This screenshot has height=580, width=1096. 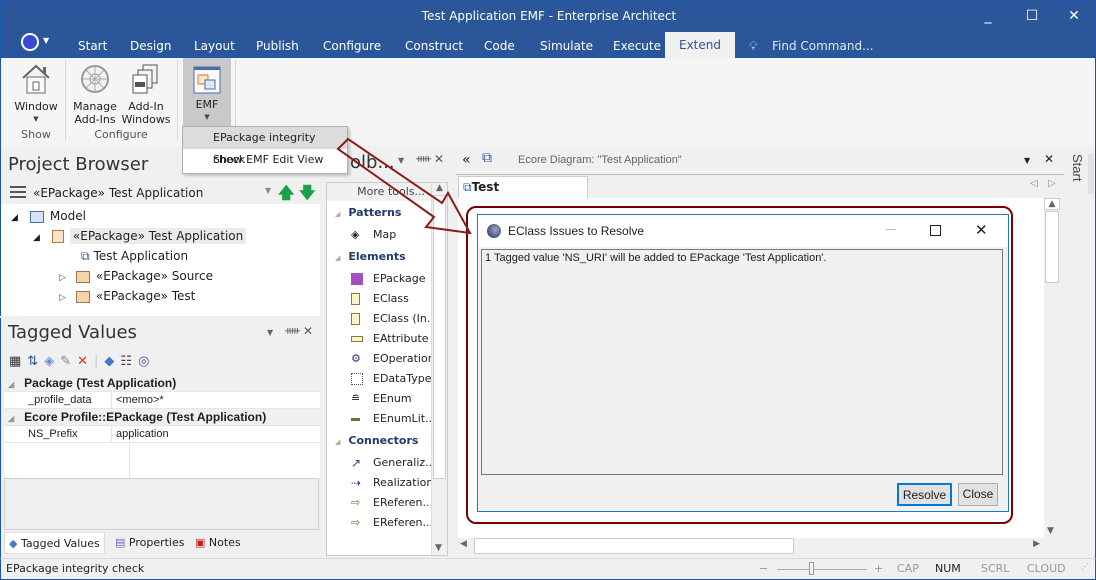 What do you see at coordinates (878, 568) in the screenshot?
I see `zoom-in-icon: +` at bounding box center [878, 568].